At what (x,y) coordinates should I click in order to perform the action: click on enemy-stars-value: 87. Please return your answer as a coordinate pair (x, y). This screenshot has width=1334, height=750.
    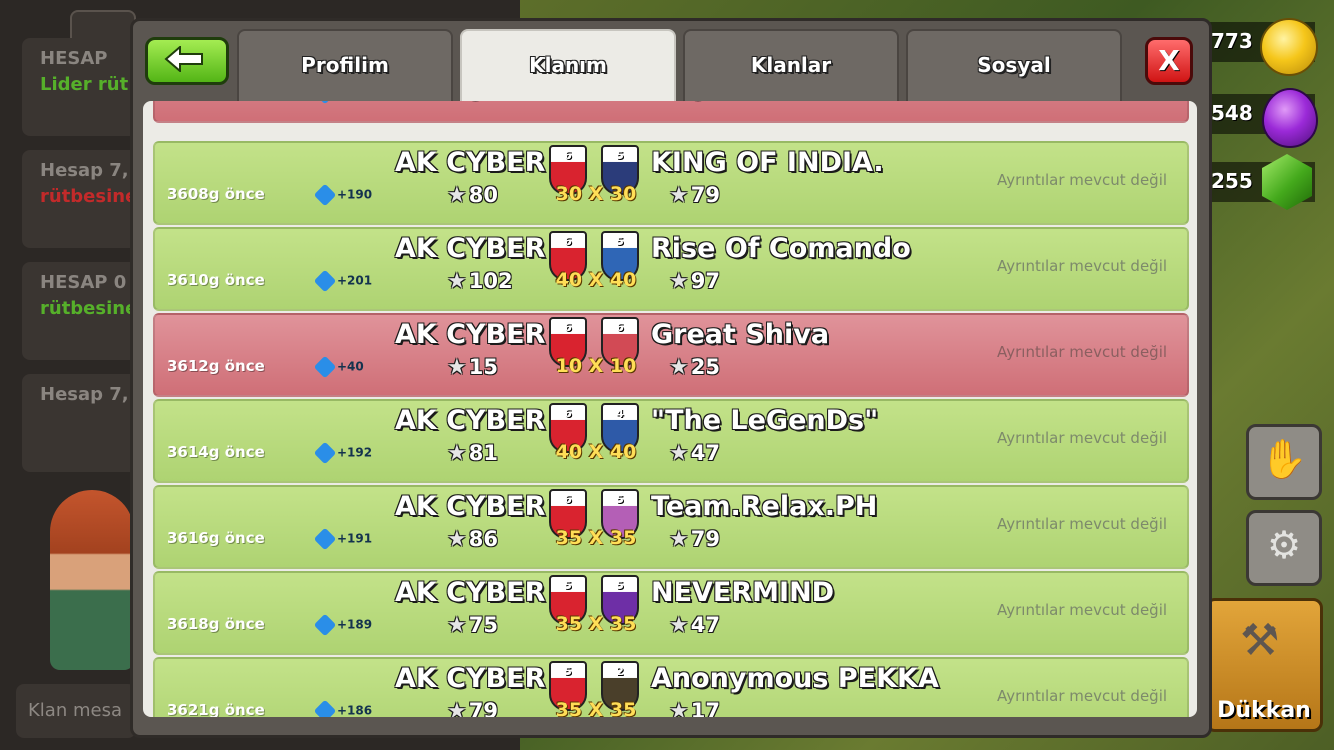
    Looking at the image, I should click on (705, 103).